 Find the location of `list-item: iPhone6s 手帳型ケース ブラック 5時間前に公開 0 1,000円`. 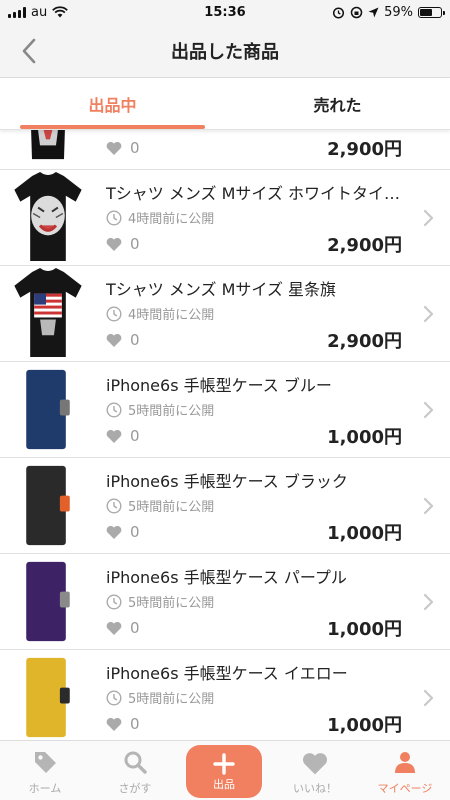

list-item: iPhone6s 手帳型ケース ブラック 5時間前に公開 0 1,000円 is located at coordinates (225, 506).